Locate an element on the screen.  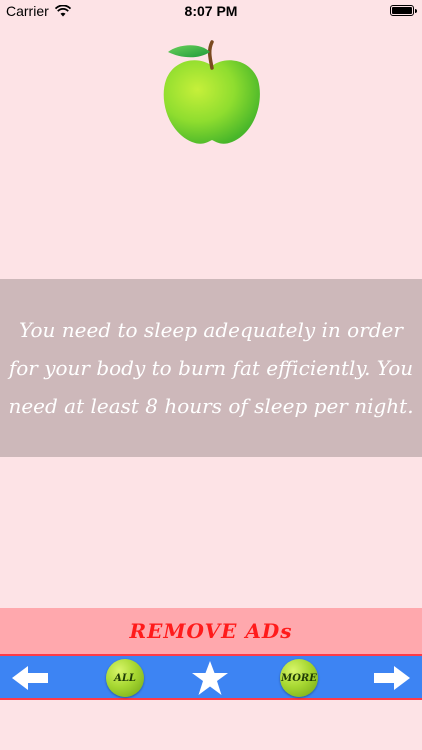
more-button: MORE is located at coordinates (299, 678).